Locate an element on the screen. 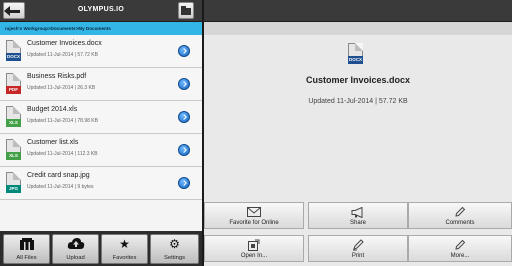  nav-label: Favorites is located at coordinates (124, 258).